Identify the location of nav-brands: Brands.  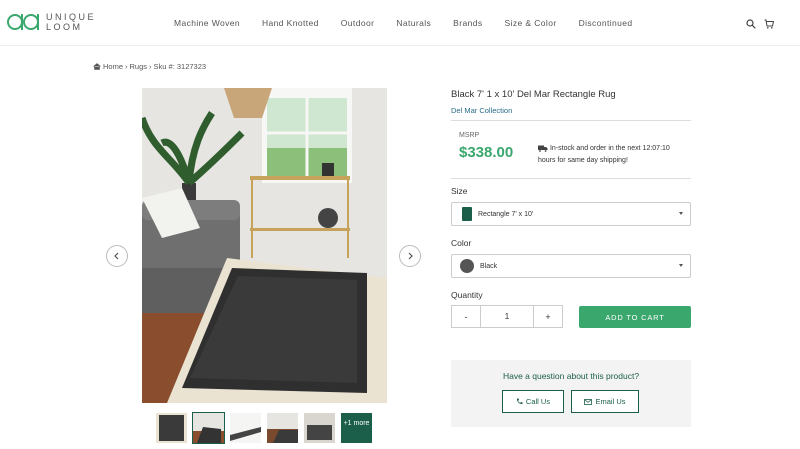
(467, 23).